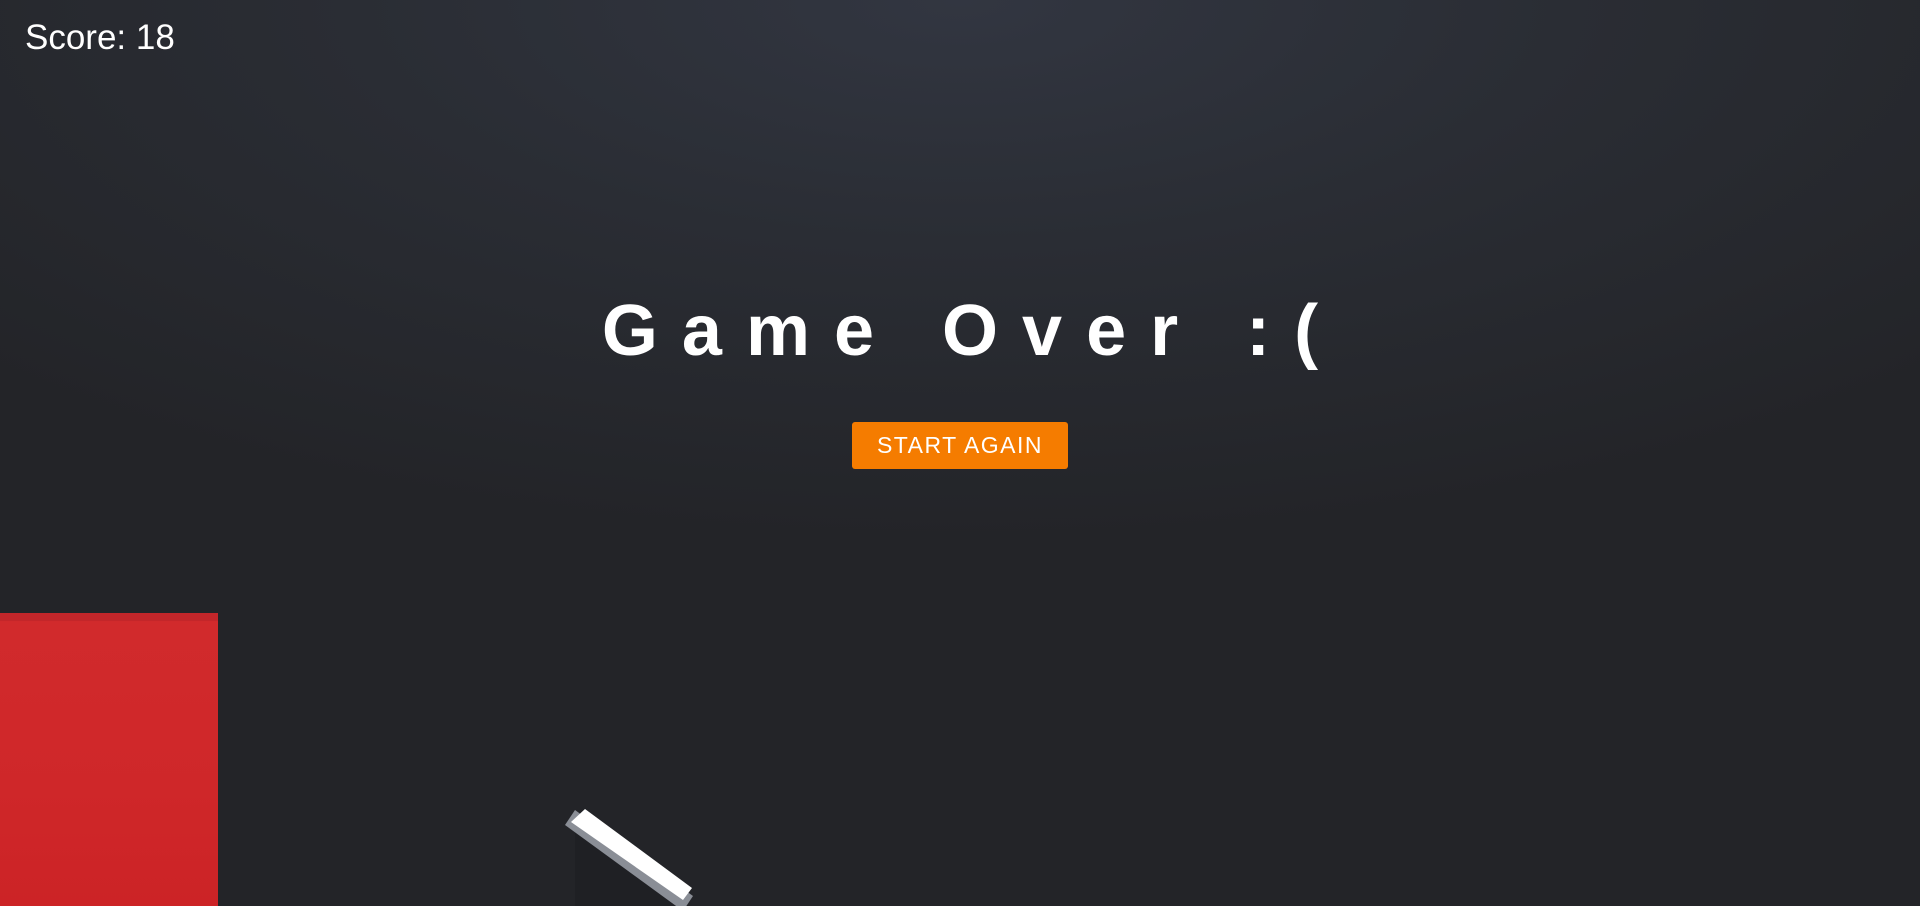 The height and width of the screenshot is (906, 1920). What do you see at coordinates (109, 759) in the screenshot?
I see `red-block` at bounding box center [109, 759].